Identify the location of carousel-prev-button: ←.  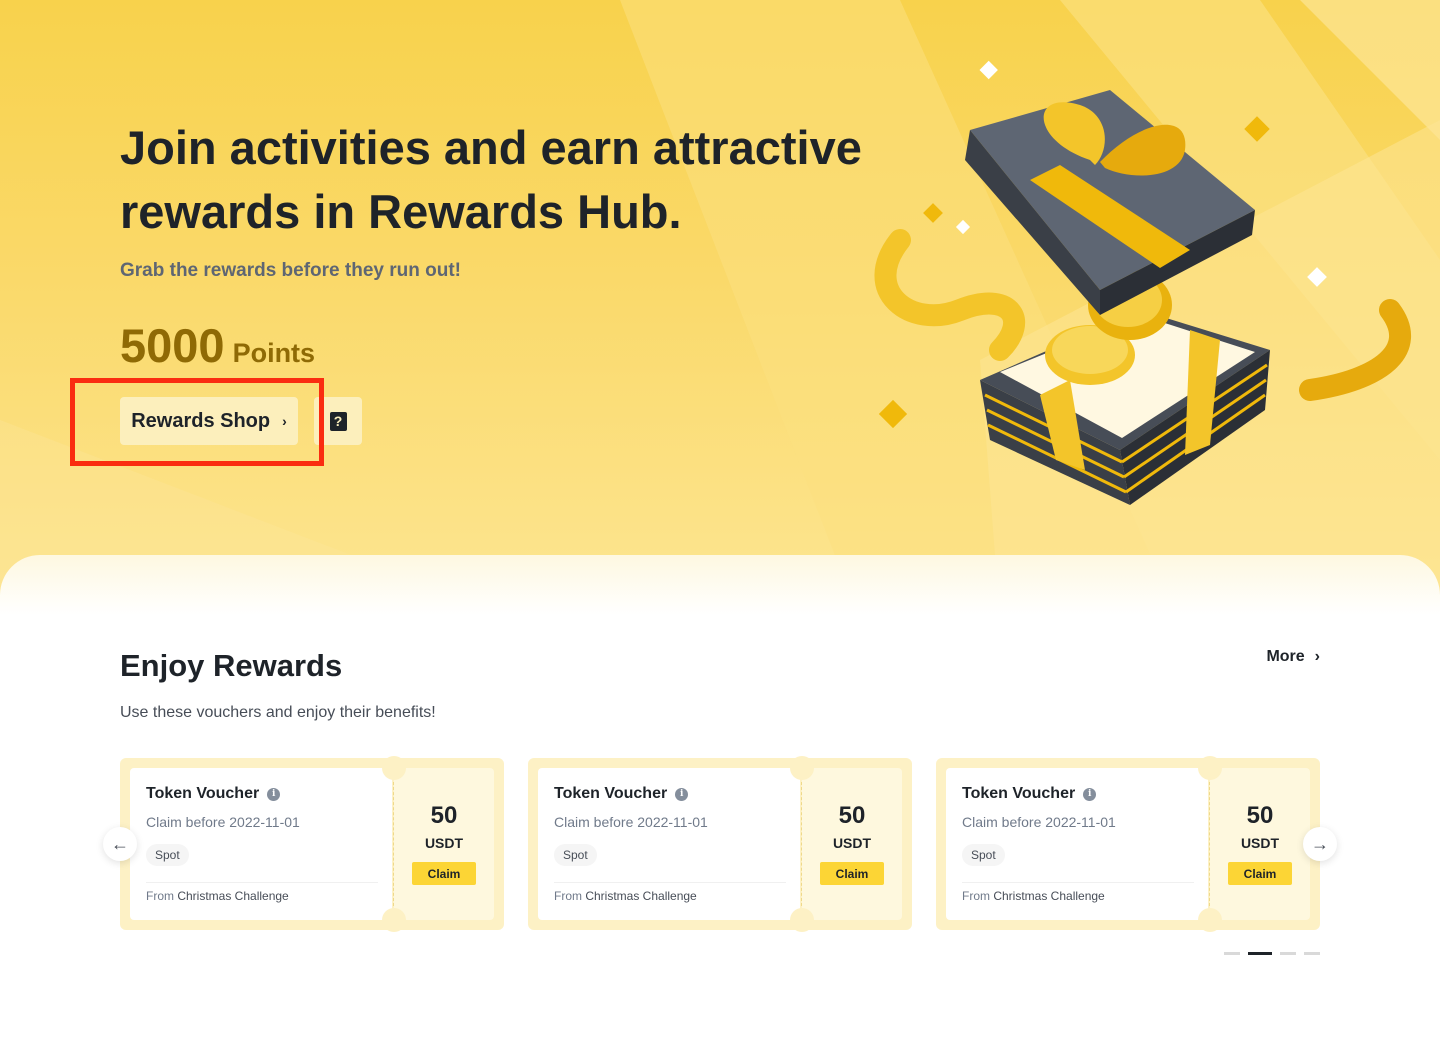
(120, 844).